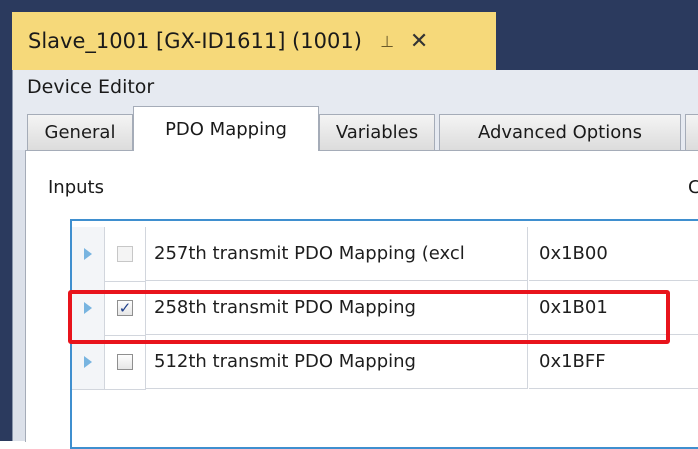 The height and width of the screenshot is (449, 698). Describe the element at coordinates (337, 362) in the screenshot. I see `pdo-name: 512th transmit PDO Mapping` at that location.